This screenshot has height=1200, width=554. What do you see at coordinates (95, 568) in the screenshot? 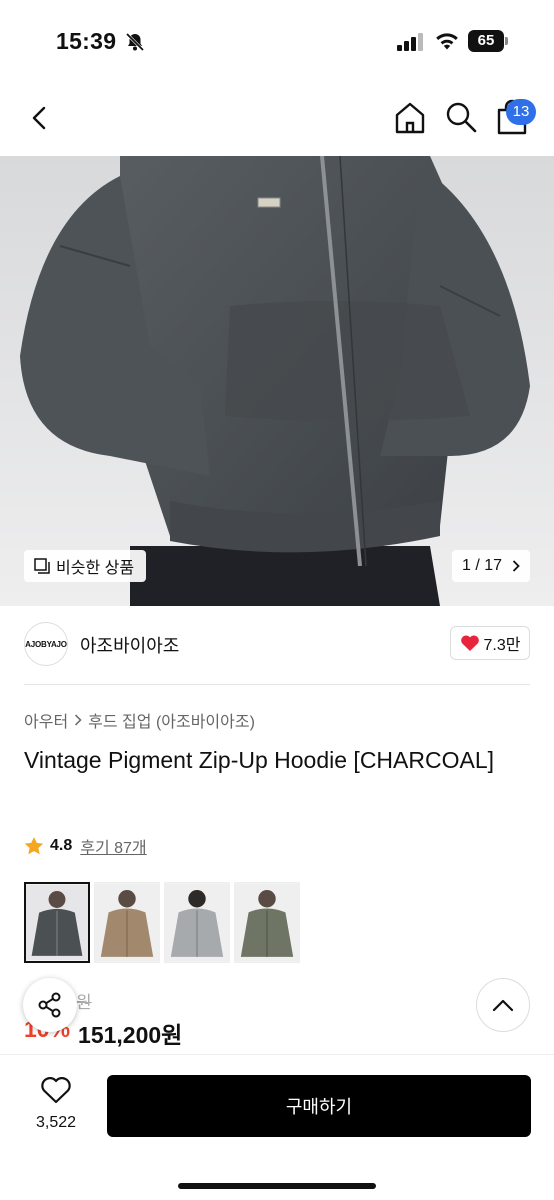
I see `similar-products-label: 비슷한 상품` at bounding box center [95, 568].